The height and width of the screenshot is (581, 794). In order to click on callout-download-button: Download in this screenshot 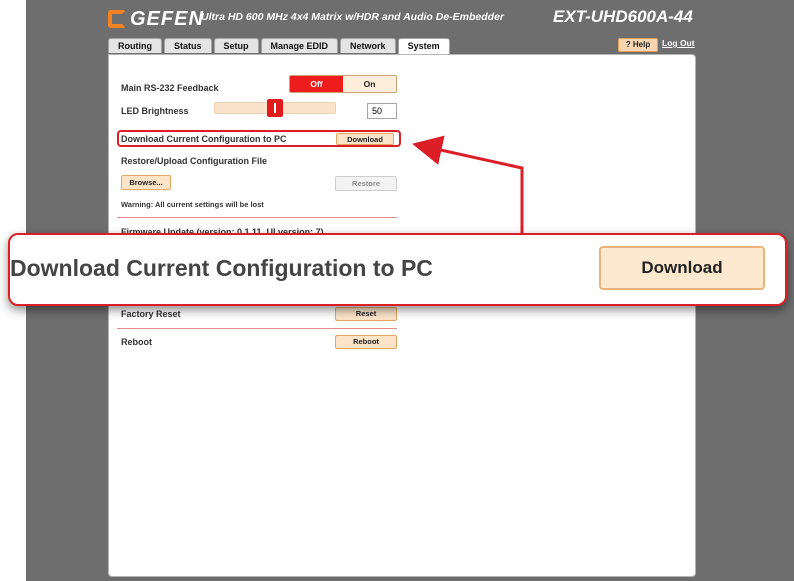, I will do `click(682, 268)`.